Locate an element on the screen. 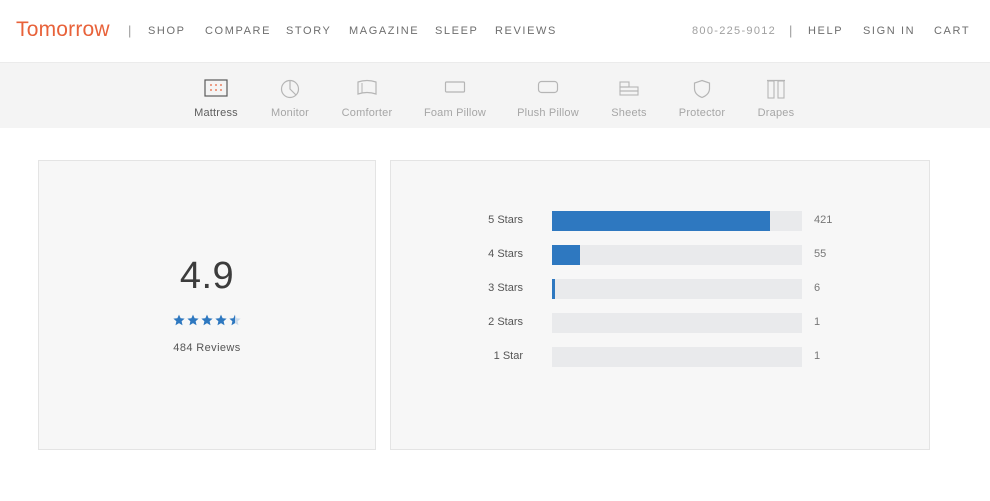 This screenshot has width=990, height=501. rating-row-1-star: 1 Star 1 is located at coordinates (660, 357).